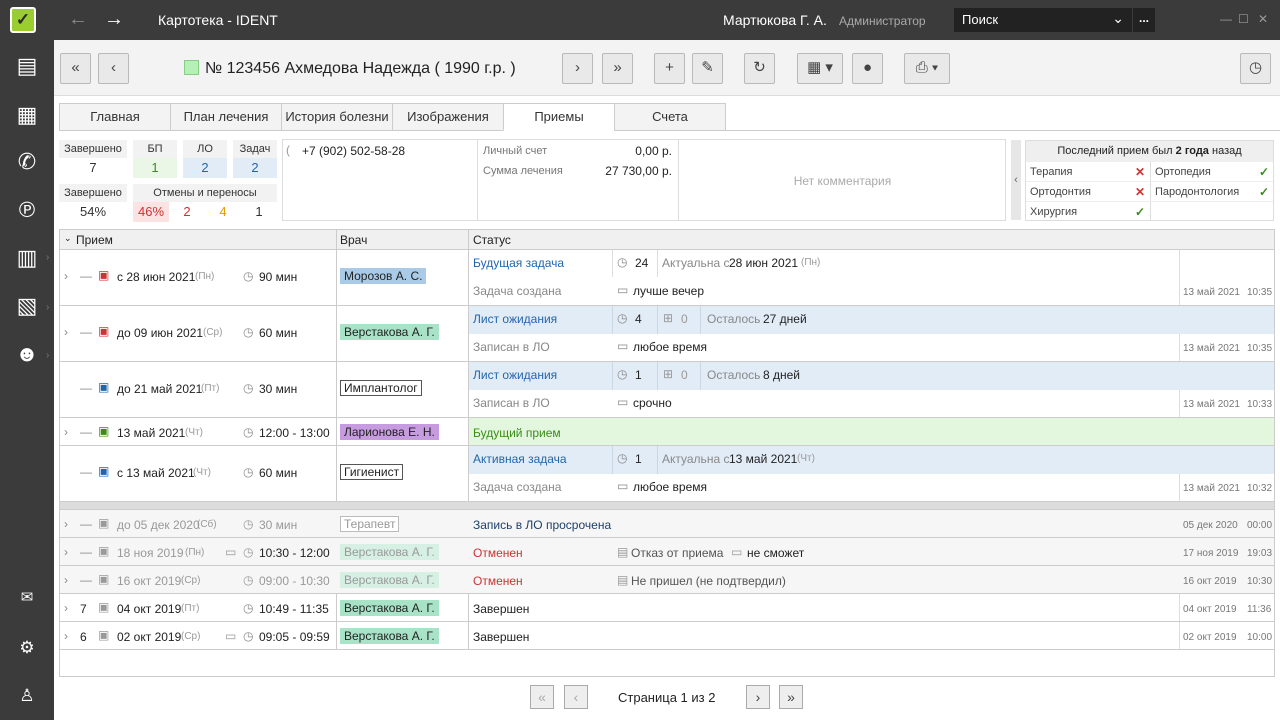 This screenshot has height=720, width=1280. I want to click on tab-treatment-plan: План лечения, so click(226, 117).